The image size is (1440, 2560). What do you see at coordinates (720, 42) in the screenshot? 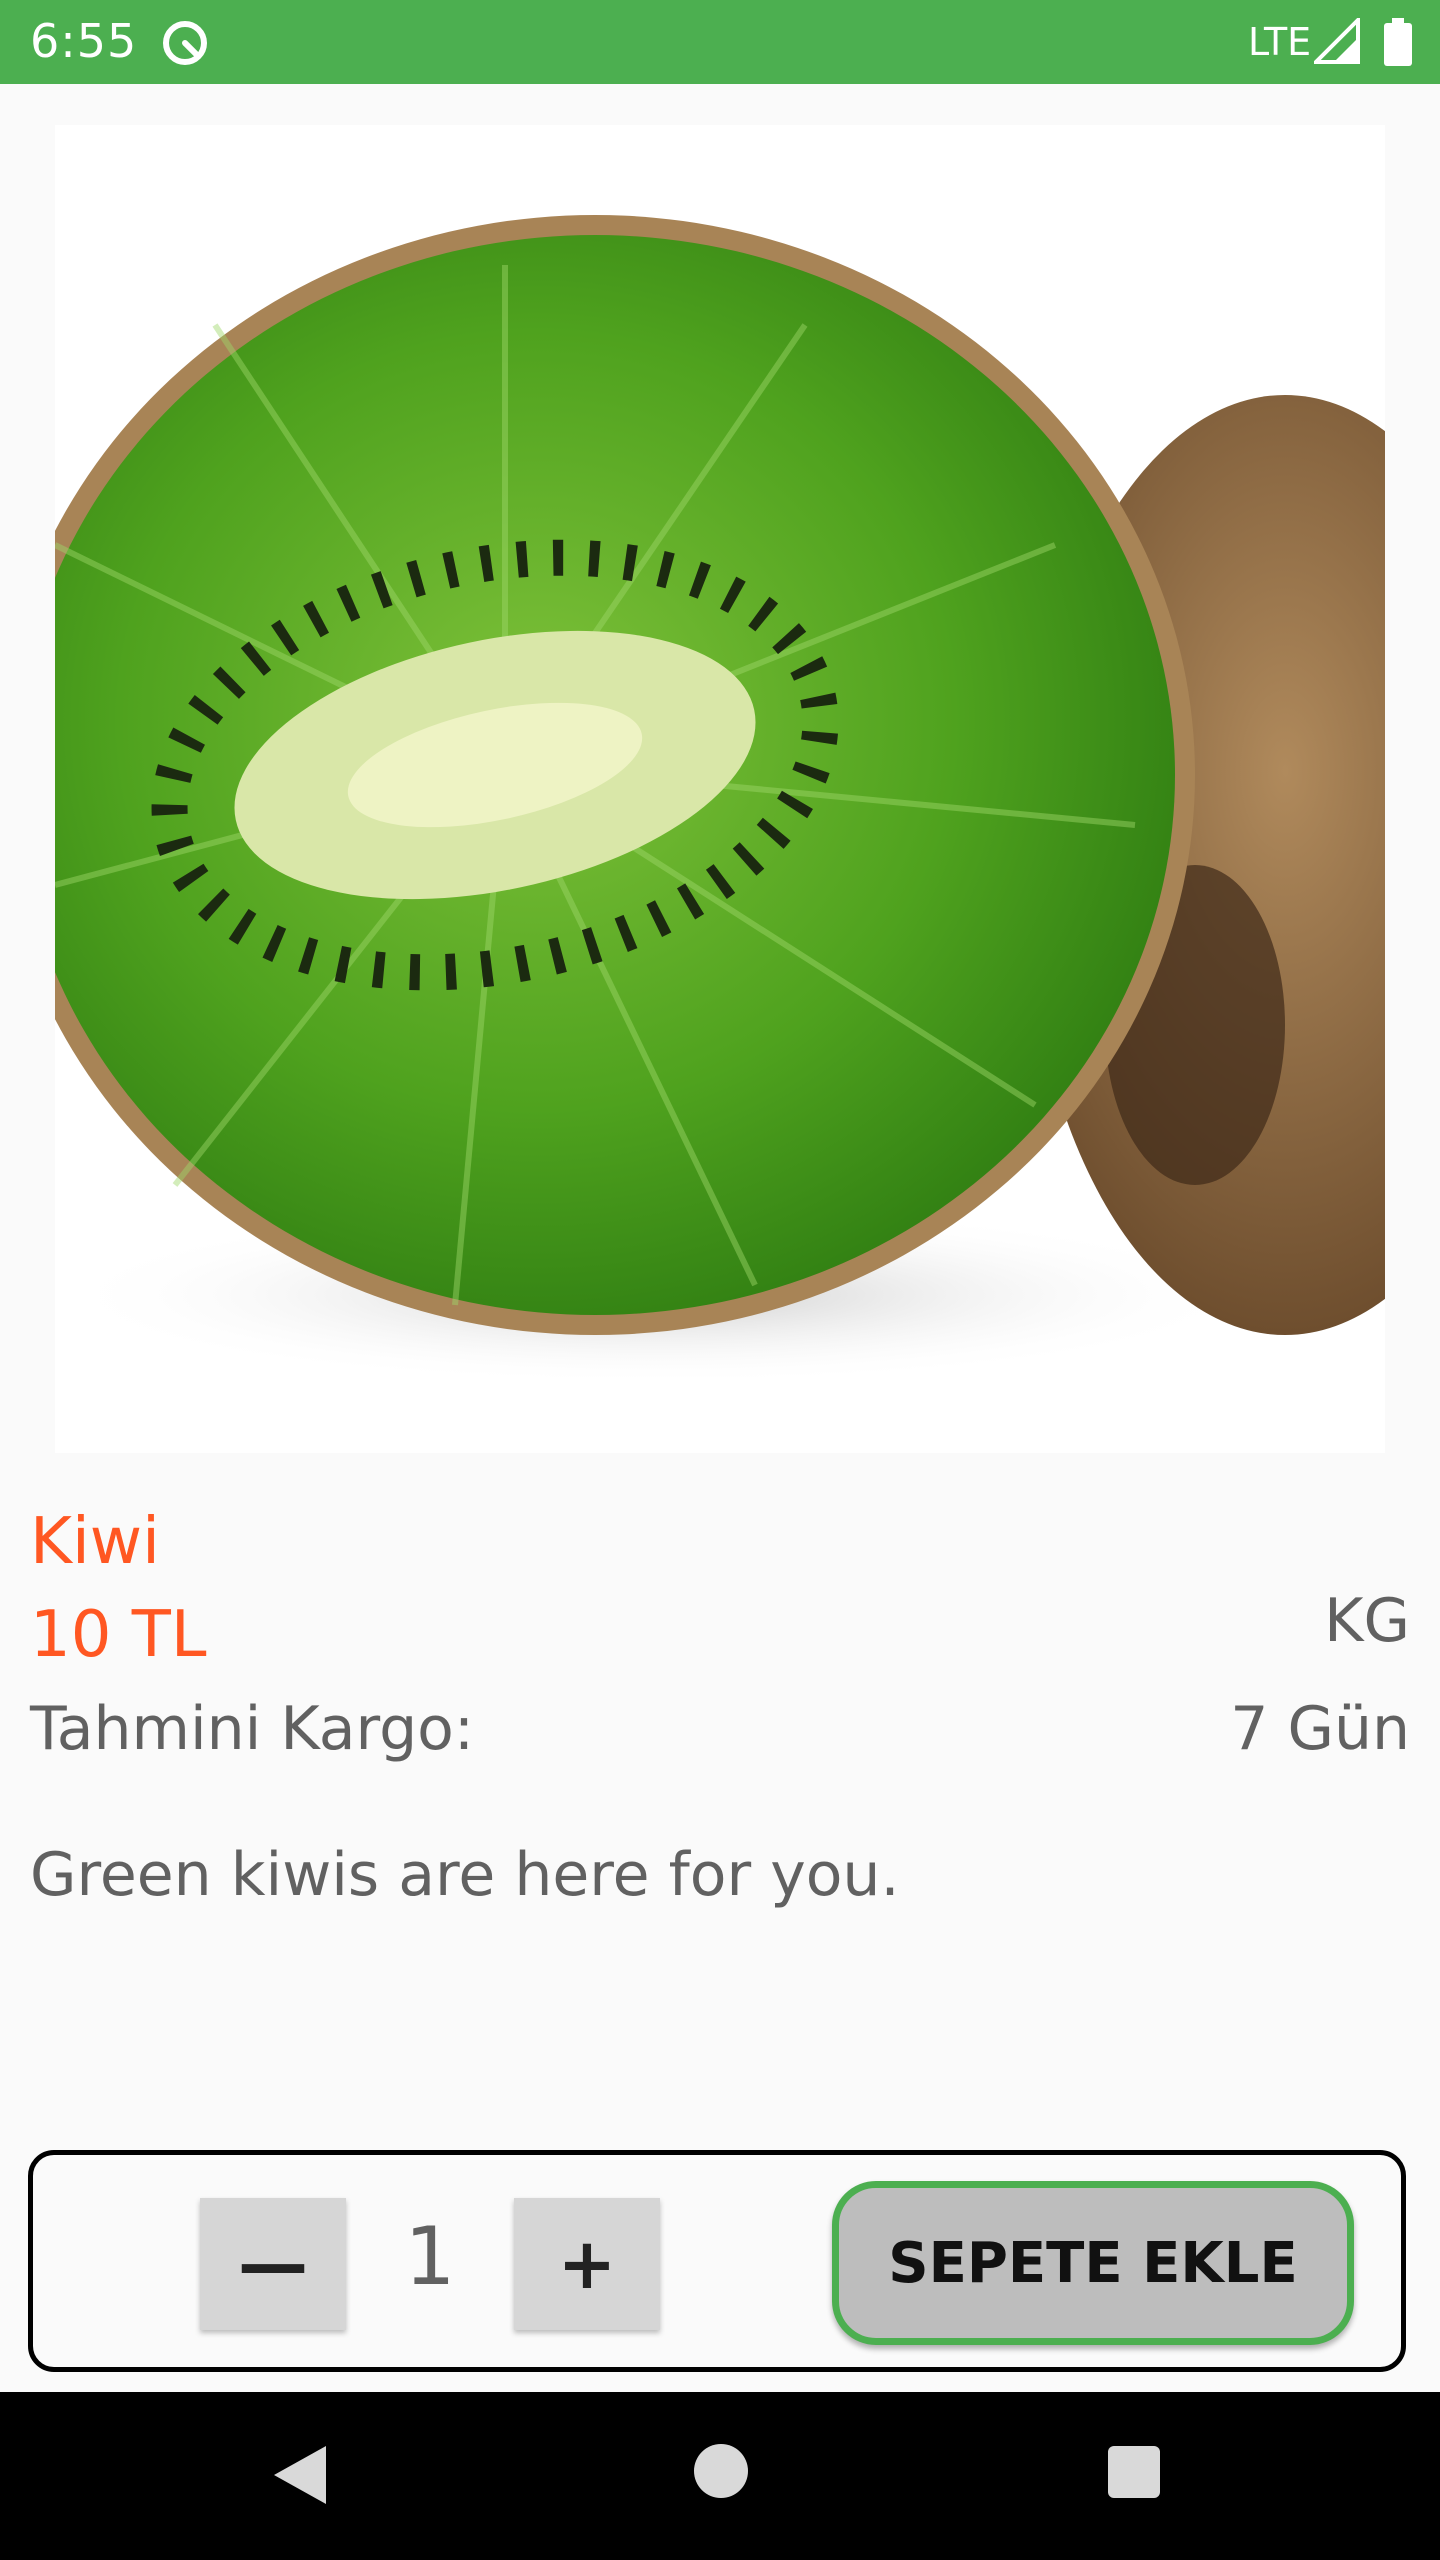
I see `status-bar: 6:55 LTE` at bounding box center [720, 42].